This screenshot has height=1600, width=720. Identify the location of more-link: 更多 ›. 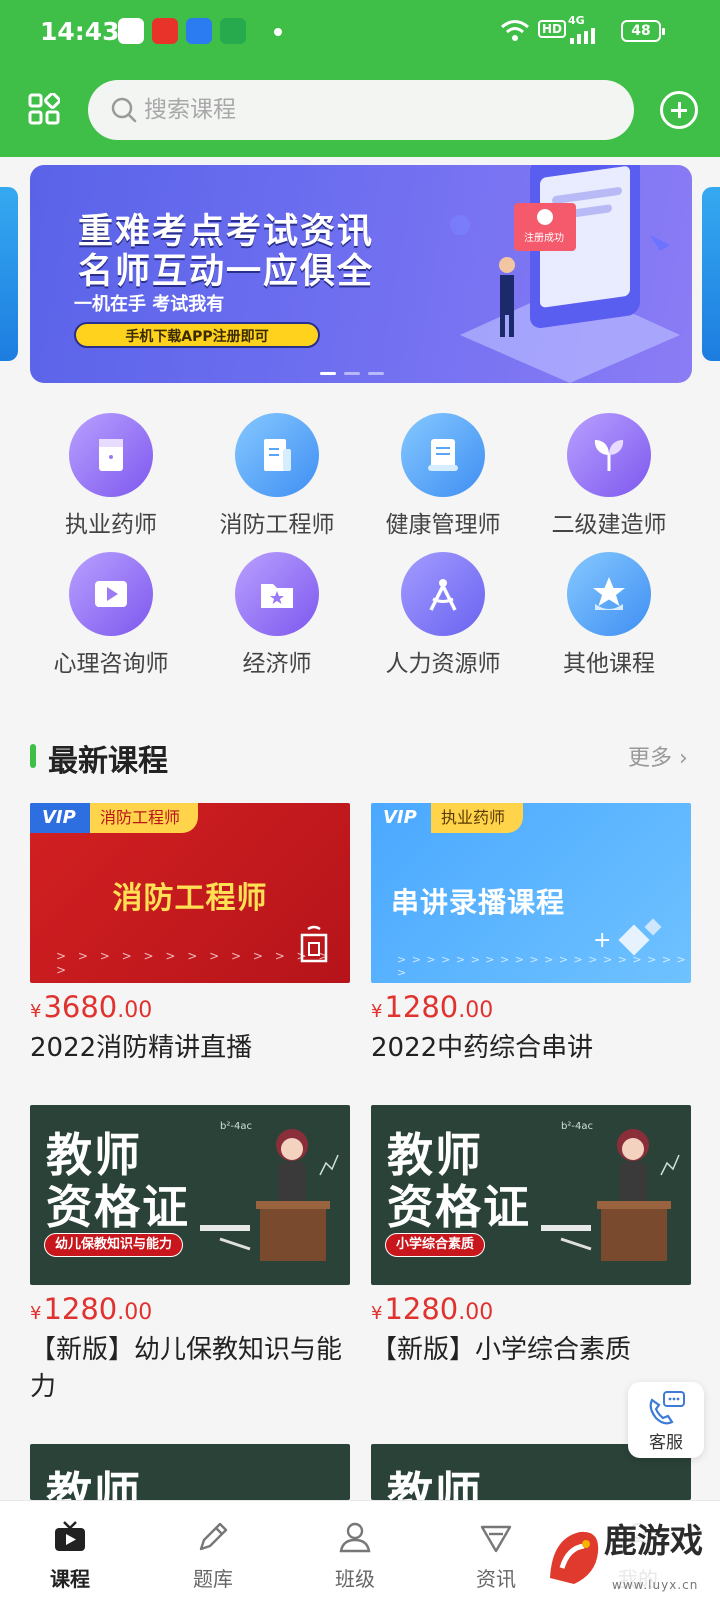
(658, 756).